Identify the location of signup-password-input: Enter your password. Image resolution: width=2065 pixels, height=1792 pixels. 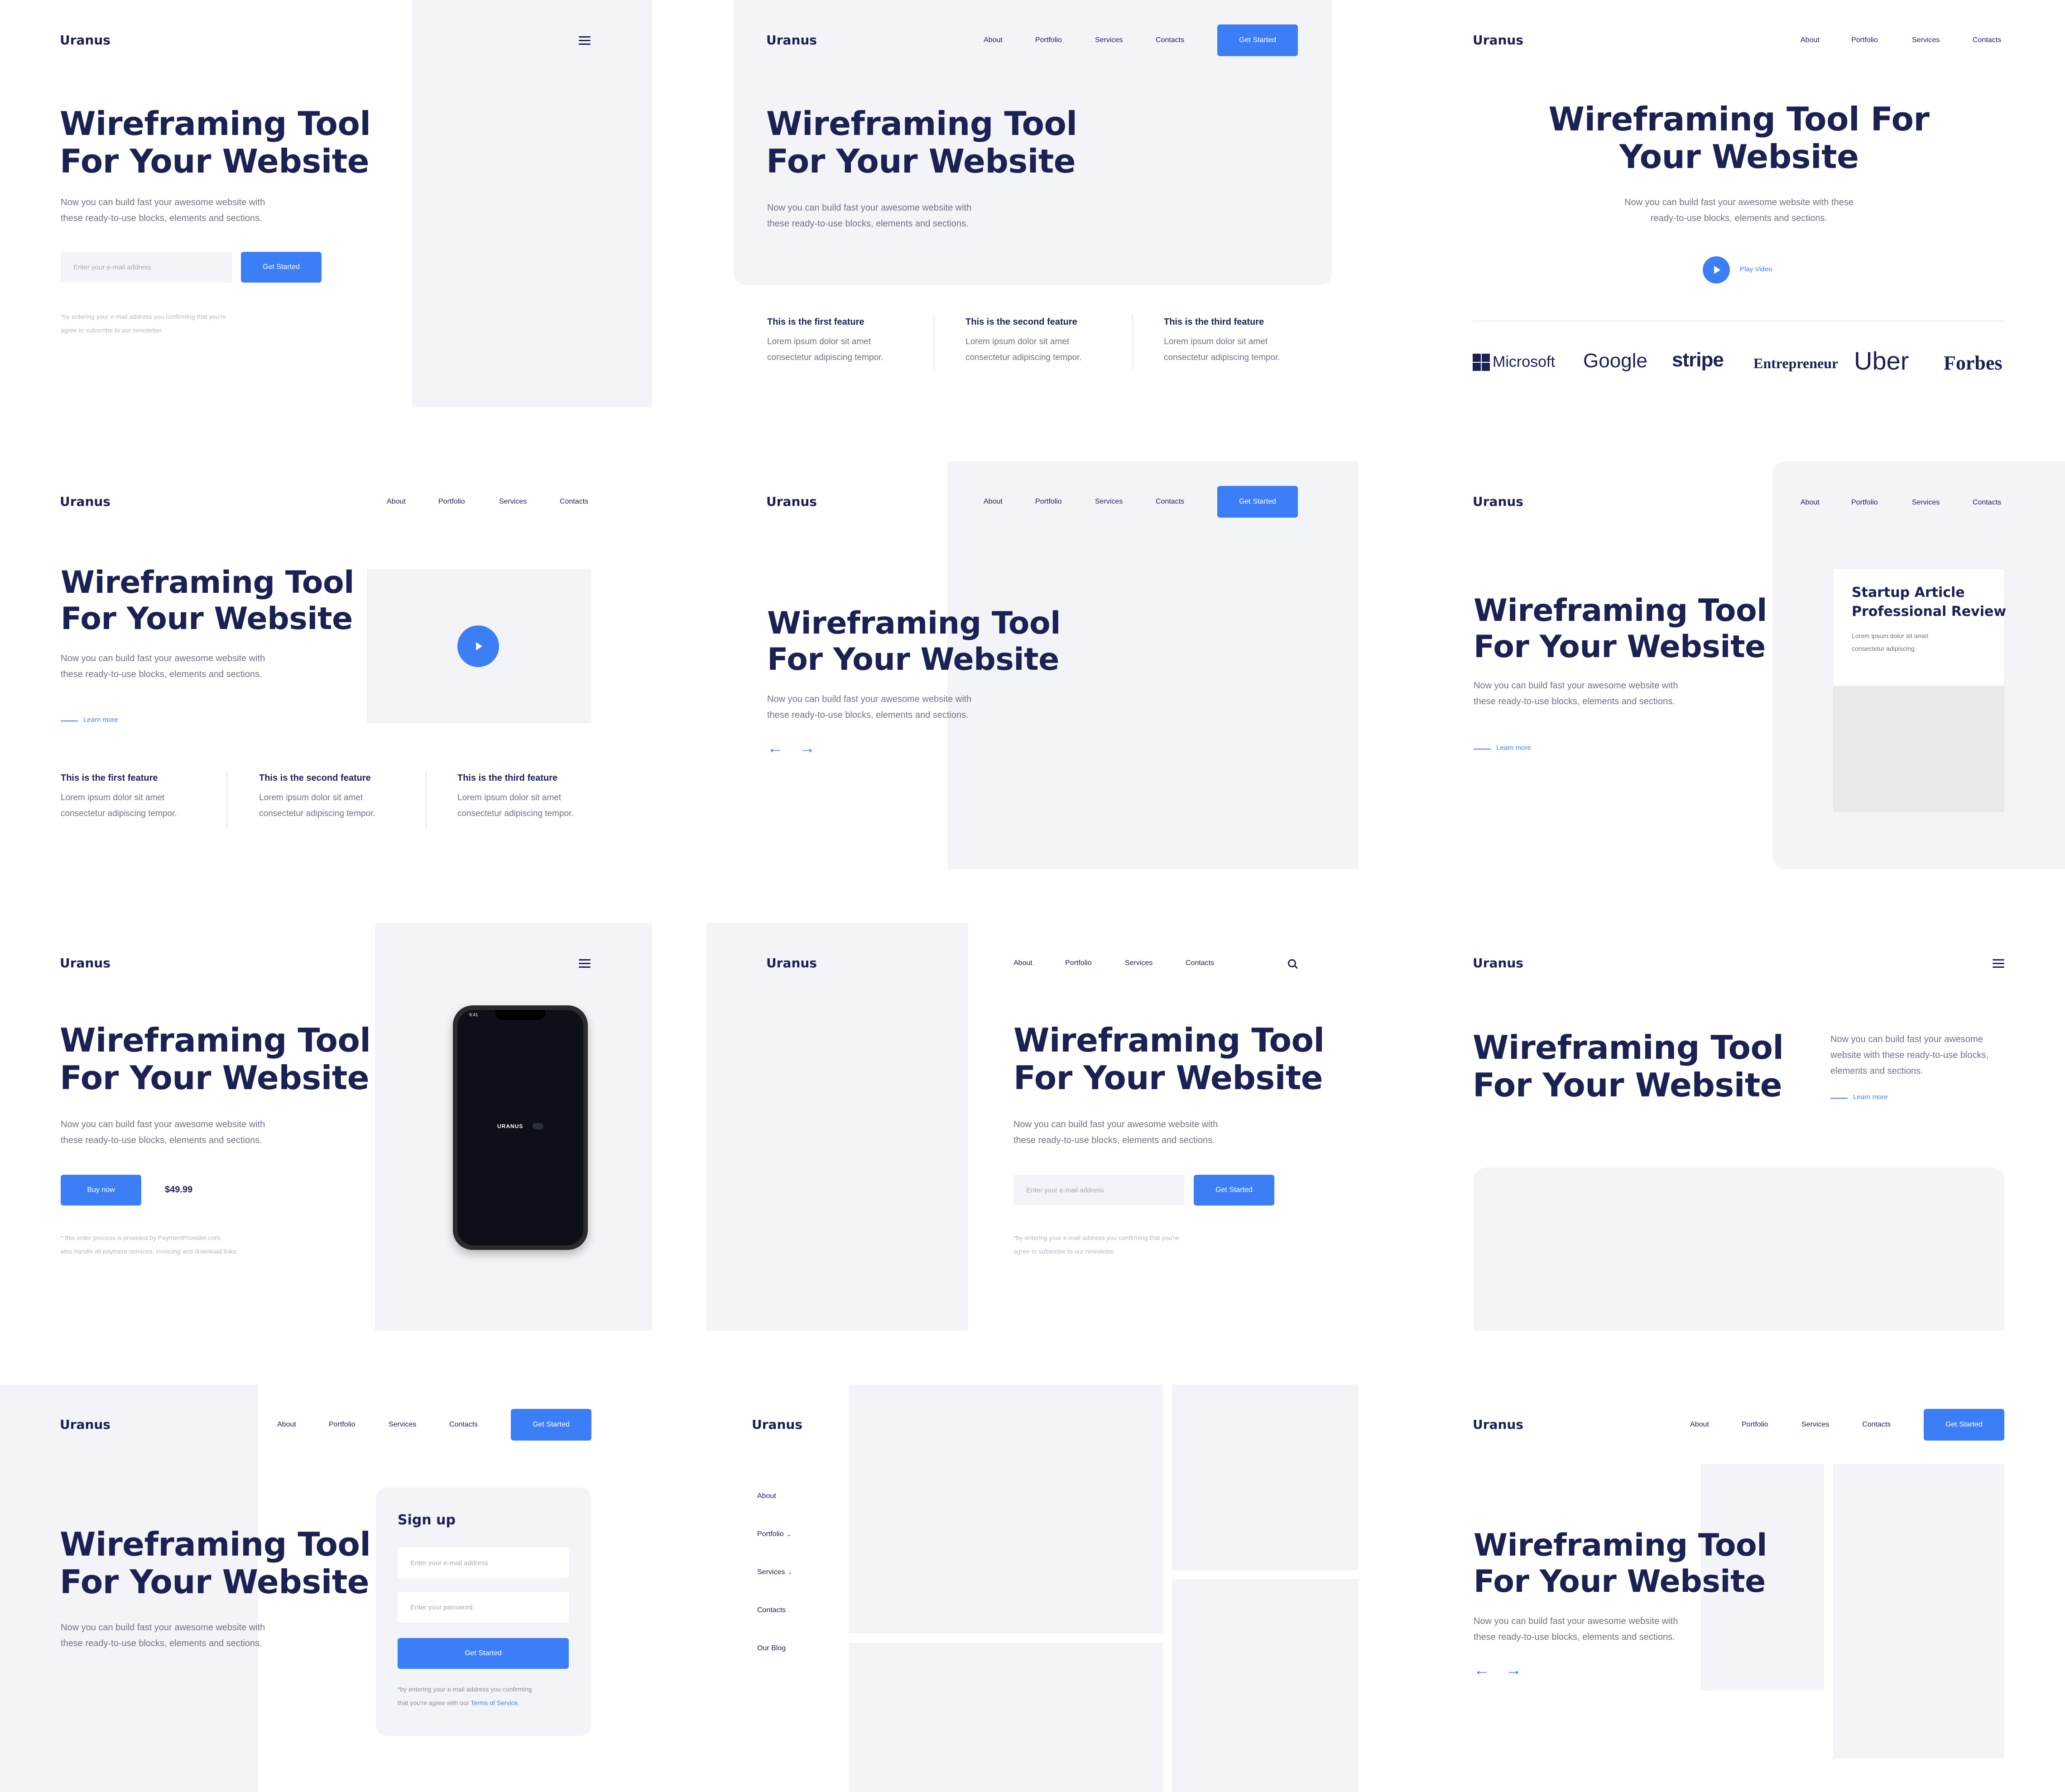
(483, 1607).